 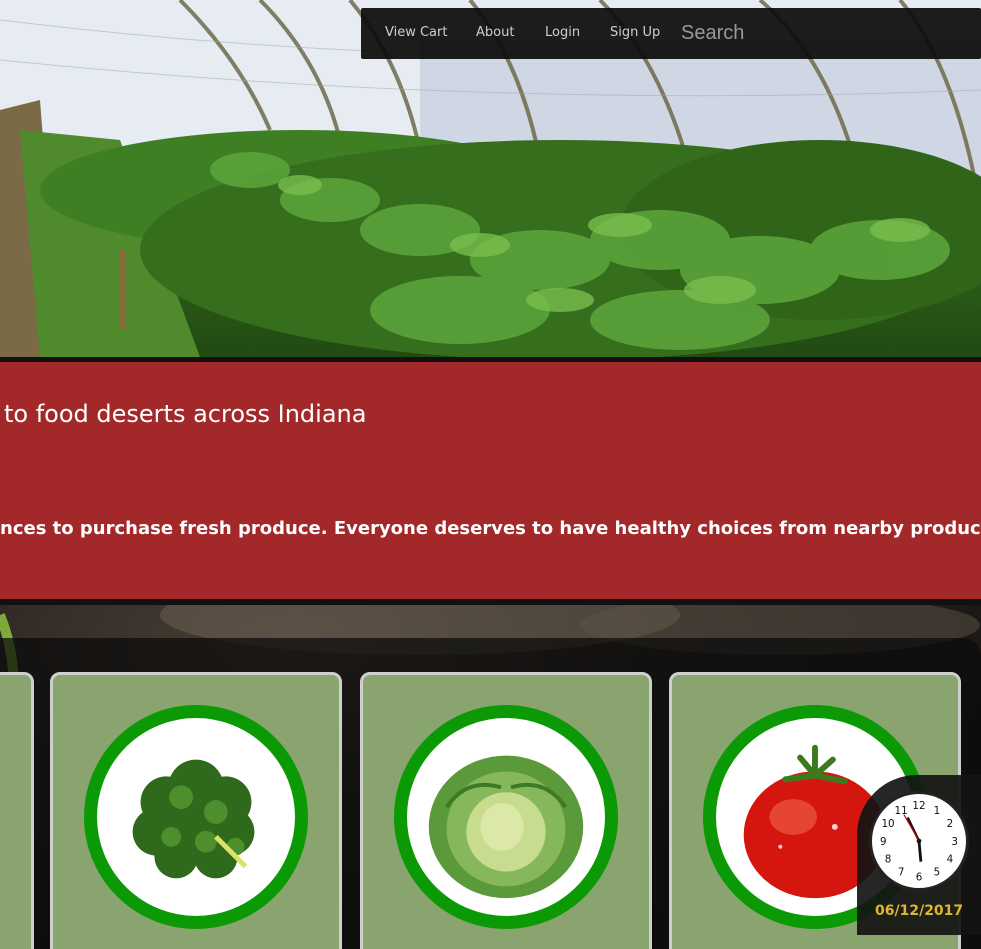 I want to click on kale-image, so click(x=193, y=819).